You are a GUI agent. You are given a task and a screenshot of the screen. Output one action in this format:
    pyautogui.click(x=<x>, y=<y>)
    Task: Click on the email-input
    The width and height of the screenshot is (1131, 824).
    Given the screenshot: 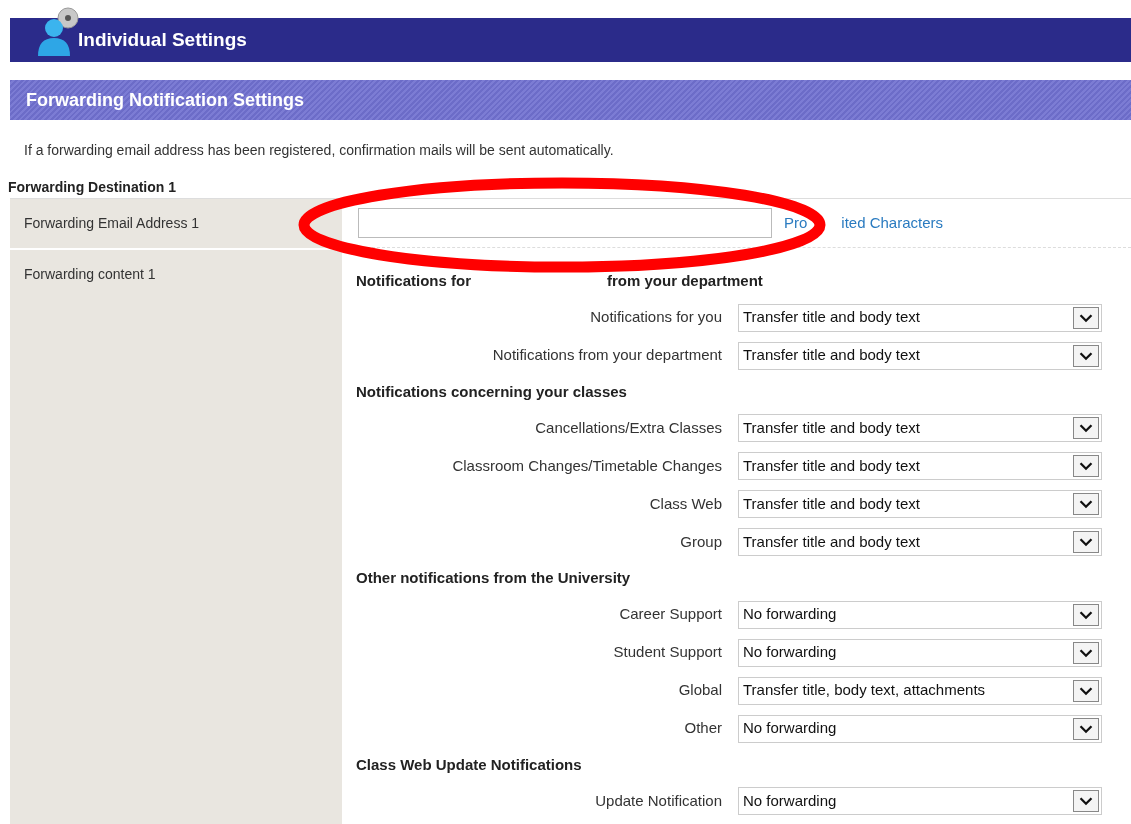 What is the action you would take?
    pyautogui.click(x=565, y=223)
    